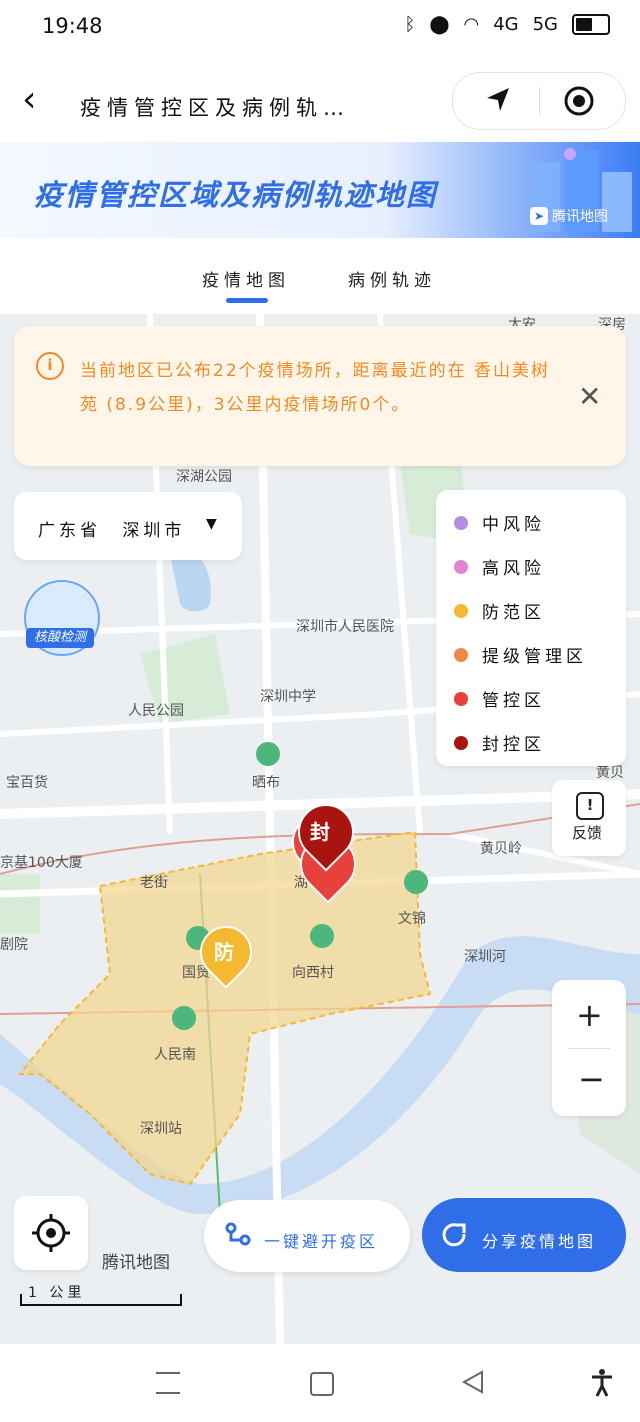  I want to click on tab-active-indicator, so click(247, 300).